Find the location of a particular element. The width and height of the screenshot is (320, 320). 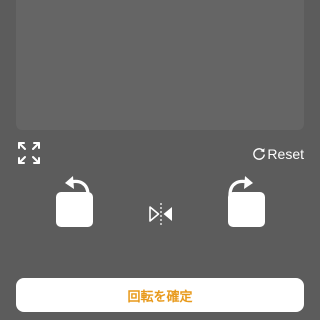

reset-icon is located at coordinates (259, 154).